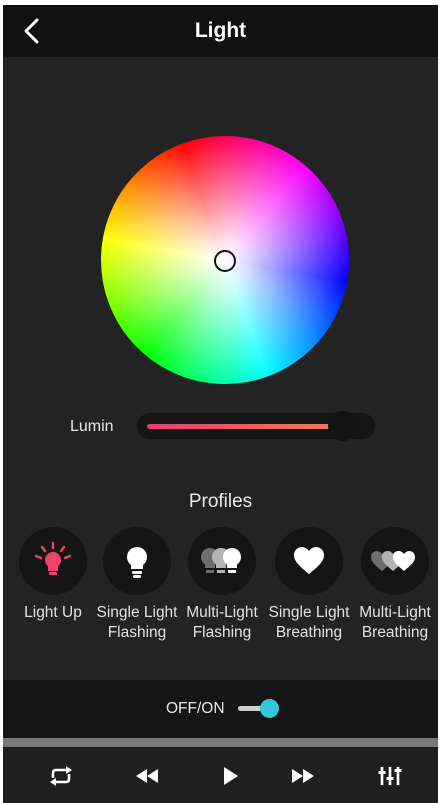  What do you see at coordinates (395, 622) in the screenshot?
I see `profile-label: Multi-Light Breathing` at bounding box center [395, 622].